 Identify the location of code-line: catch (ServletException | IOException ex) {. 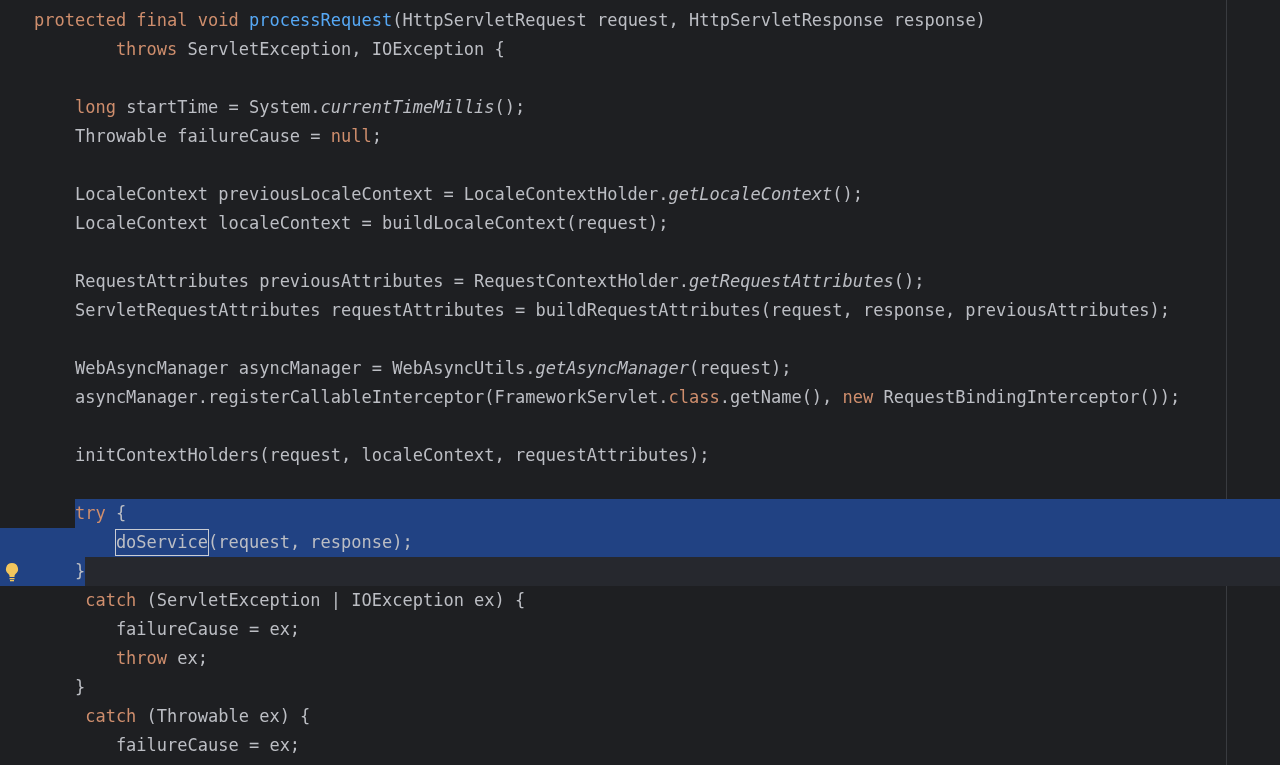
(305, 600).